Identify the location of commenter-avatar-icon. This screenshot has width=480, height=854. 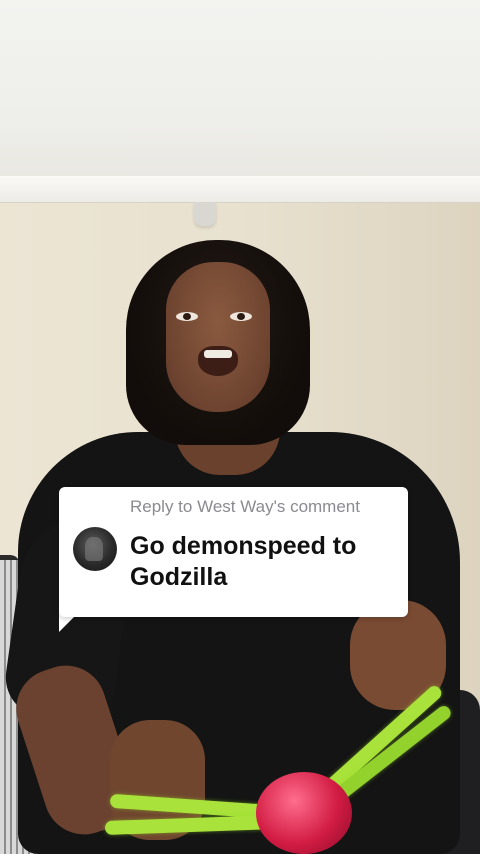
(95, 549).